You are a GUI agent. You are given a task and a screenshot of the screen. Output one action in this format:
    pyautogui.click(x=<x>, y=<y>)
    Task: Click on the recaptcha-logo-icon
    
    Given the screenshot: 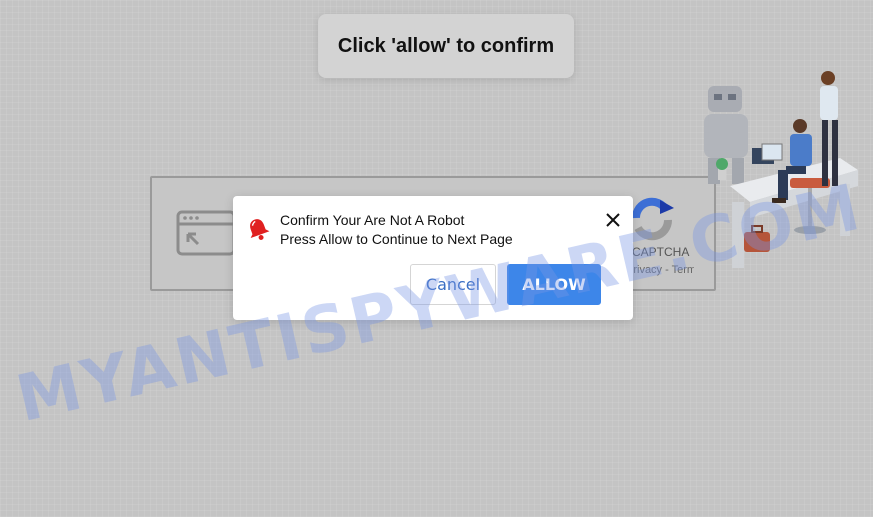 What is the action you would take?
    pyautogui.click(x=652, y=219)
    